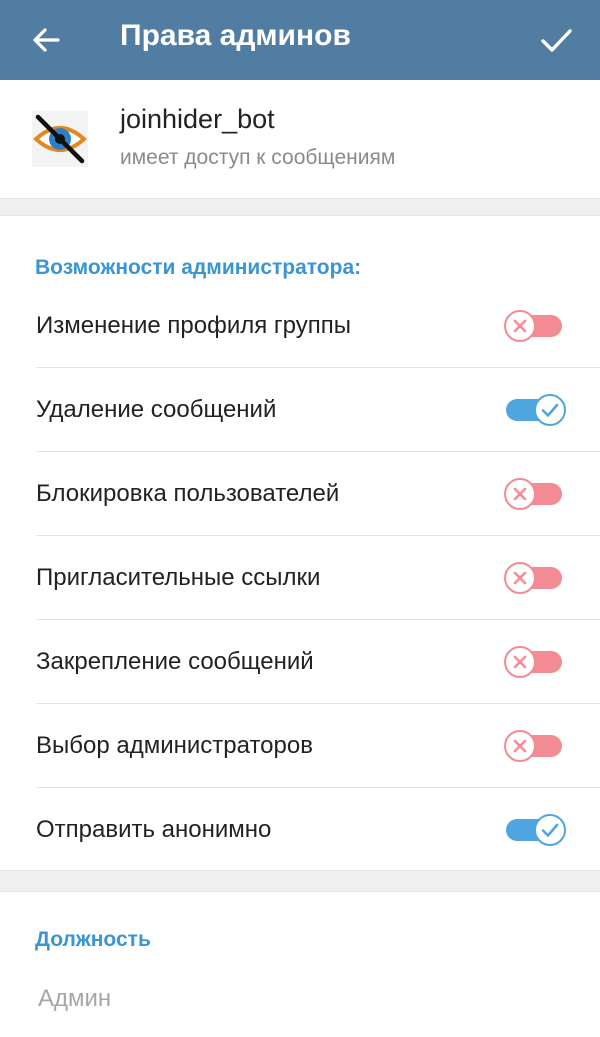 The image size is (600, 1037). What do you see at coordinates (258, 157) in the screenshot?
I see `bot-status: имеет доступ к сообщениям` at bounding box center [258, 157].